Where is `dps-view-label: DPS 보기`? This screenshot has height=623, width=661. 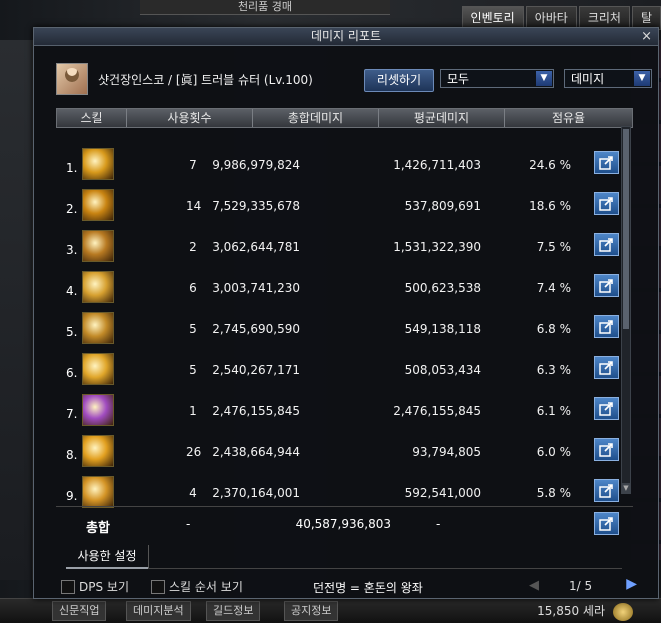
dps-view-label: DPS 보기 is located at coordinates (104, 587).